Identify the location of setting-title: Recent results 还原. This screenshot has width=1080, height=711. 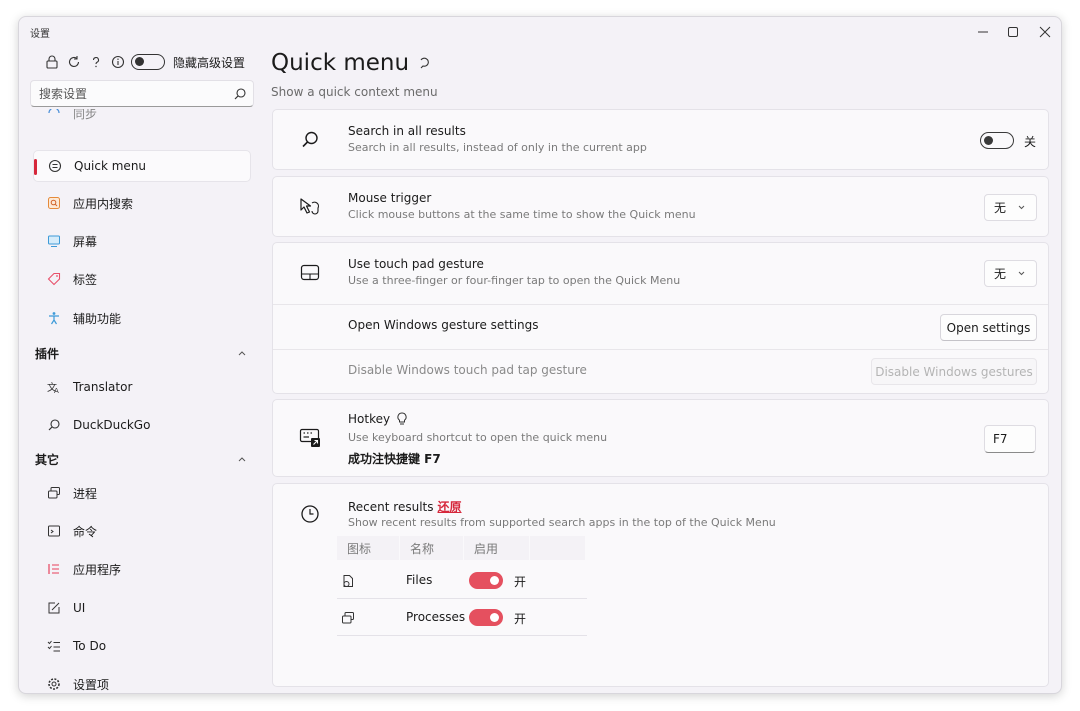
(405, 506).